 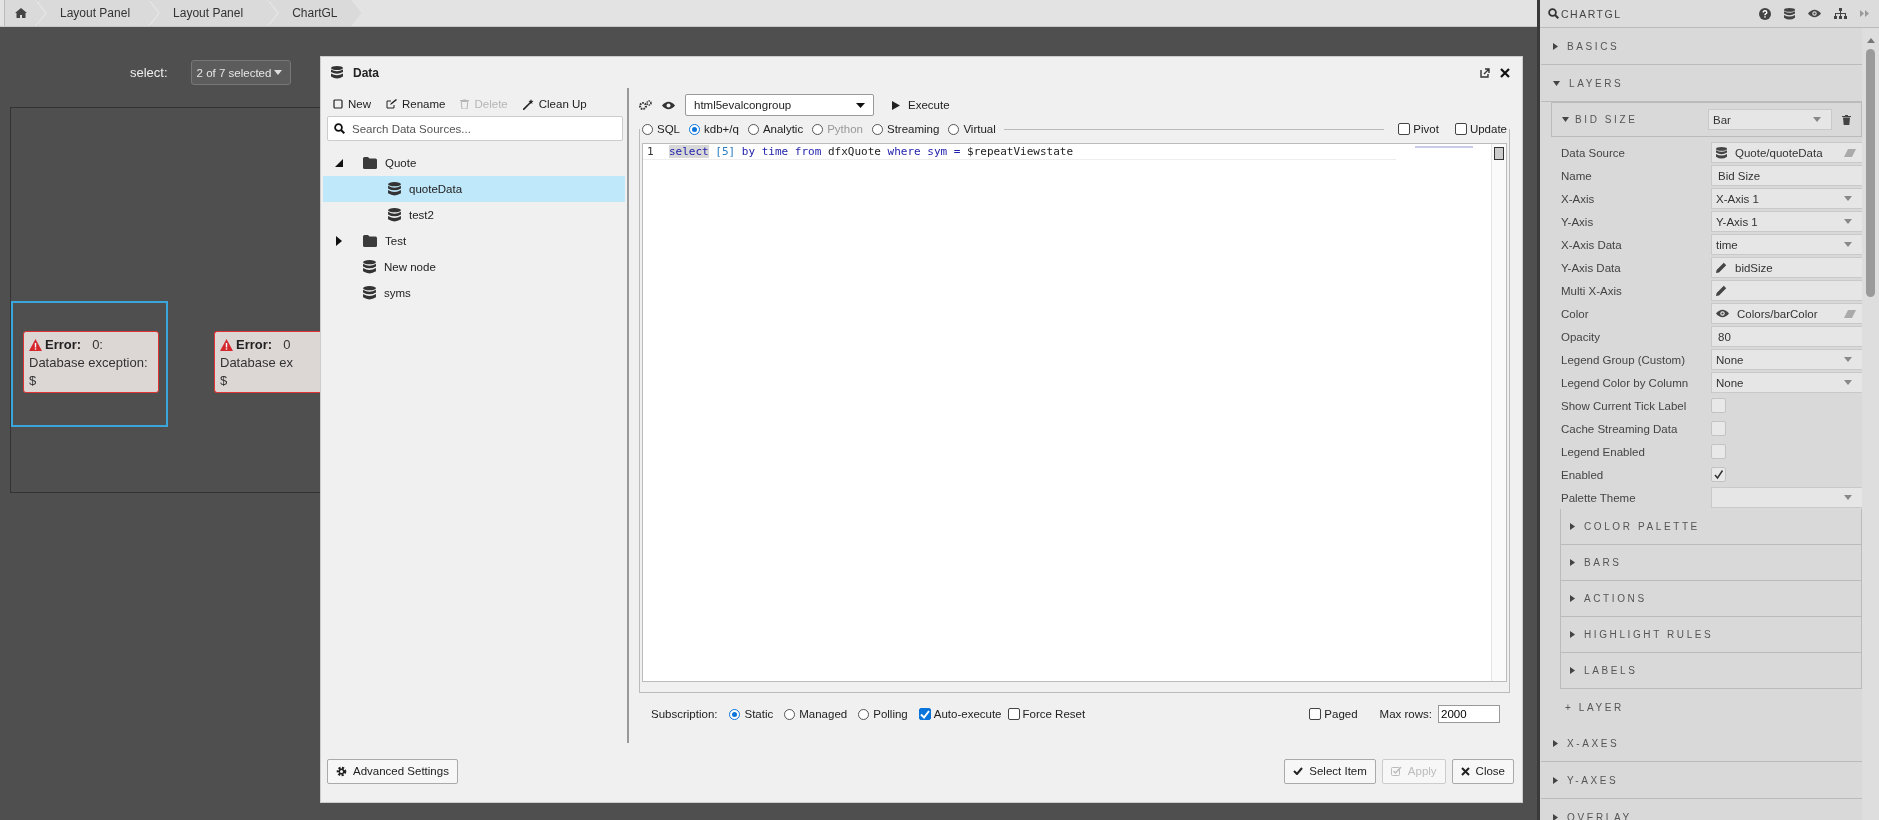 What do you see at coordinates (1786, 290) in the screenshot?
I see `property-field` at bounding box center [1786, 290].